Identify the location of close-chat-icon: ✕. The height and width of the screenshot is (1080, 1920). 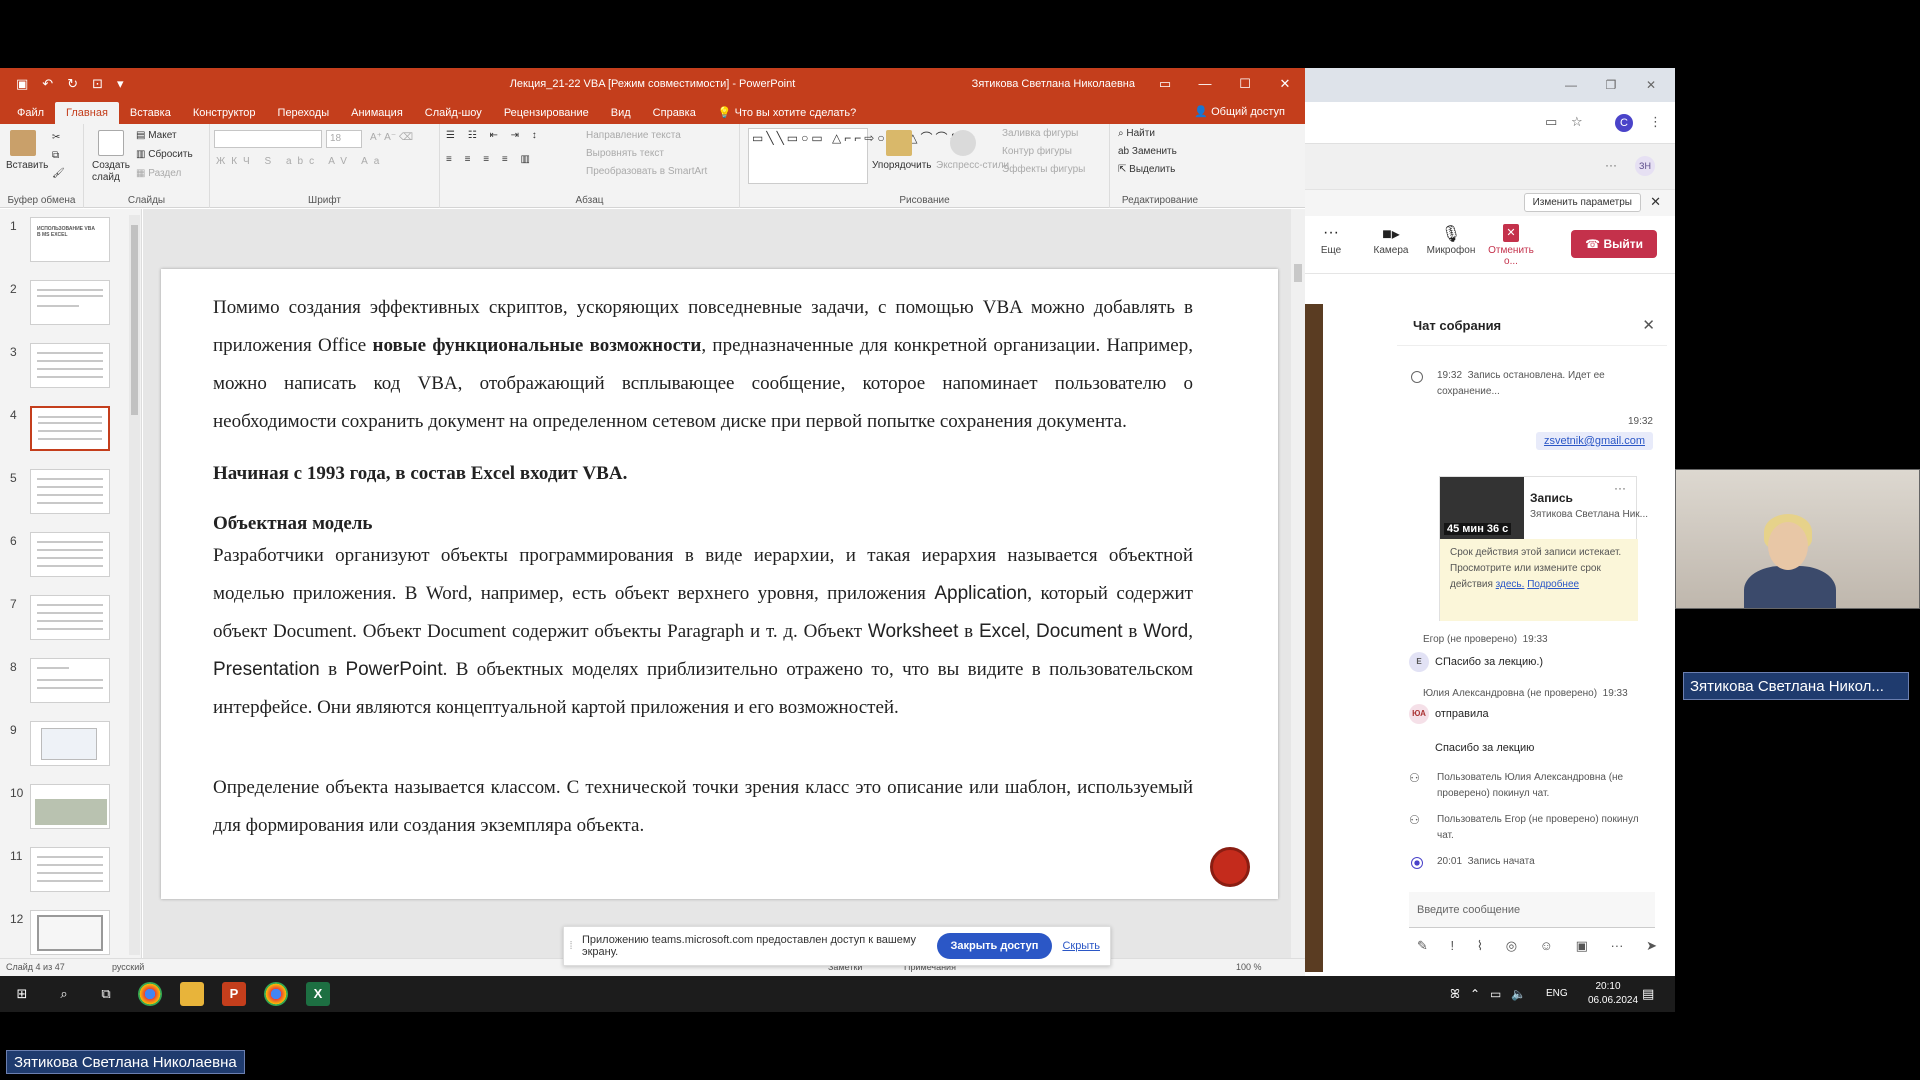
(1648, 325).